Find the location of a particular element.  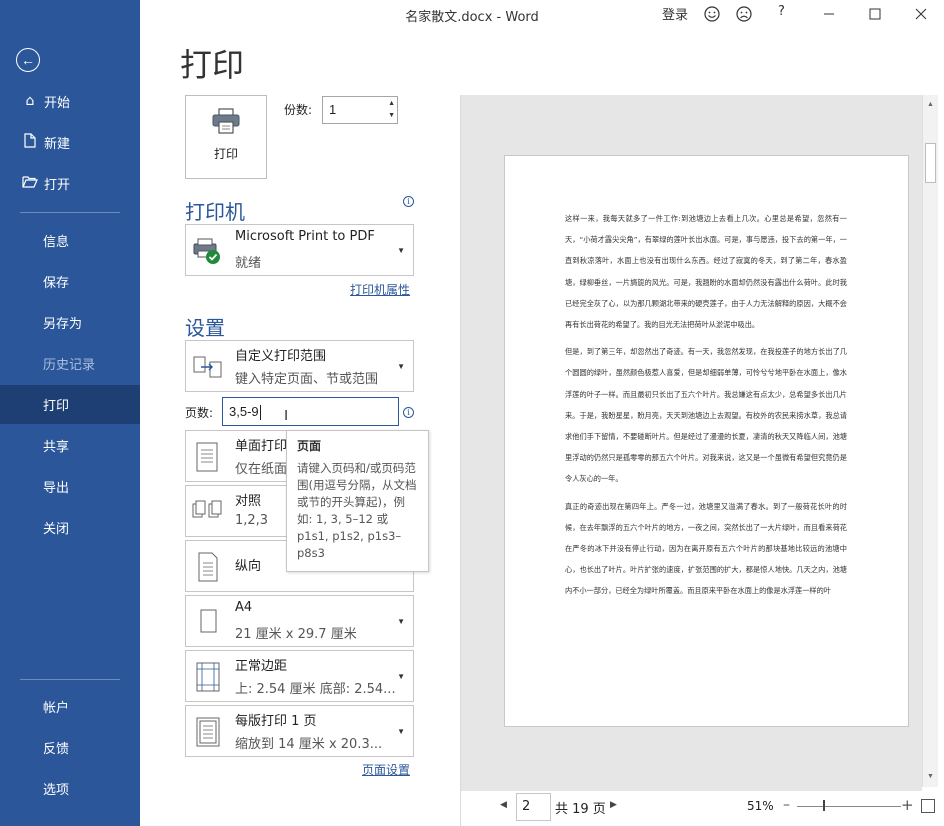

sidebar-item-export: 导出 is located at coordinates (70, 486).